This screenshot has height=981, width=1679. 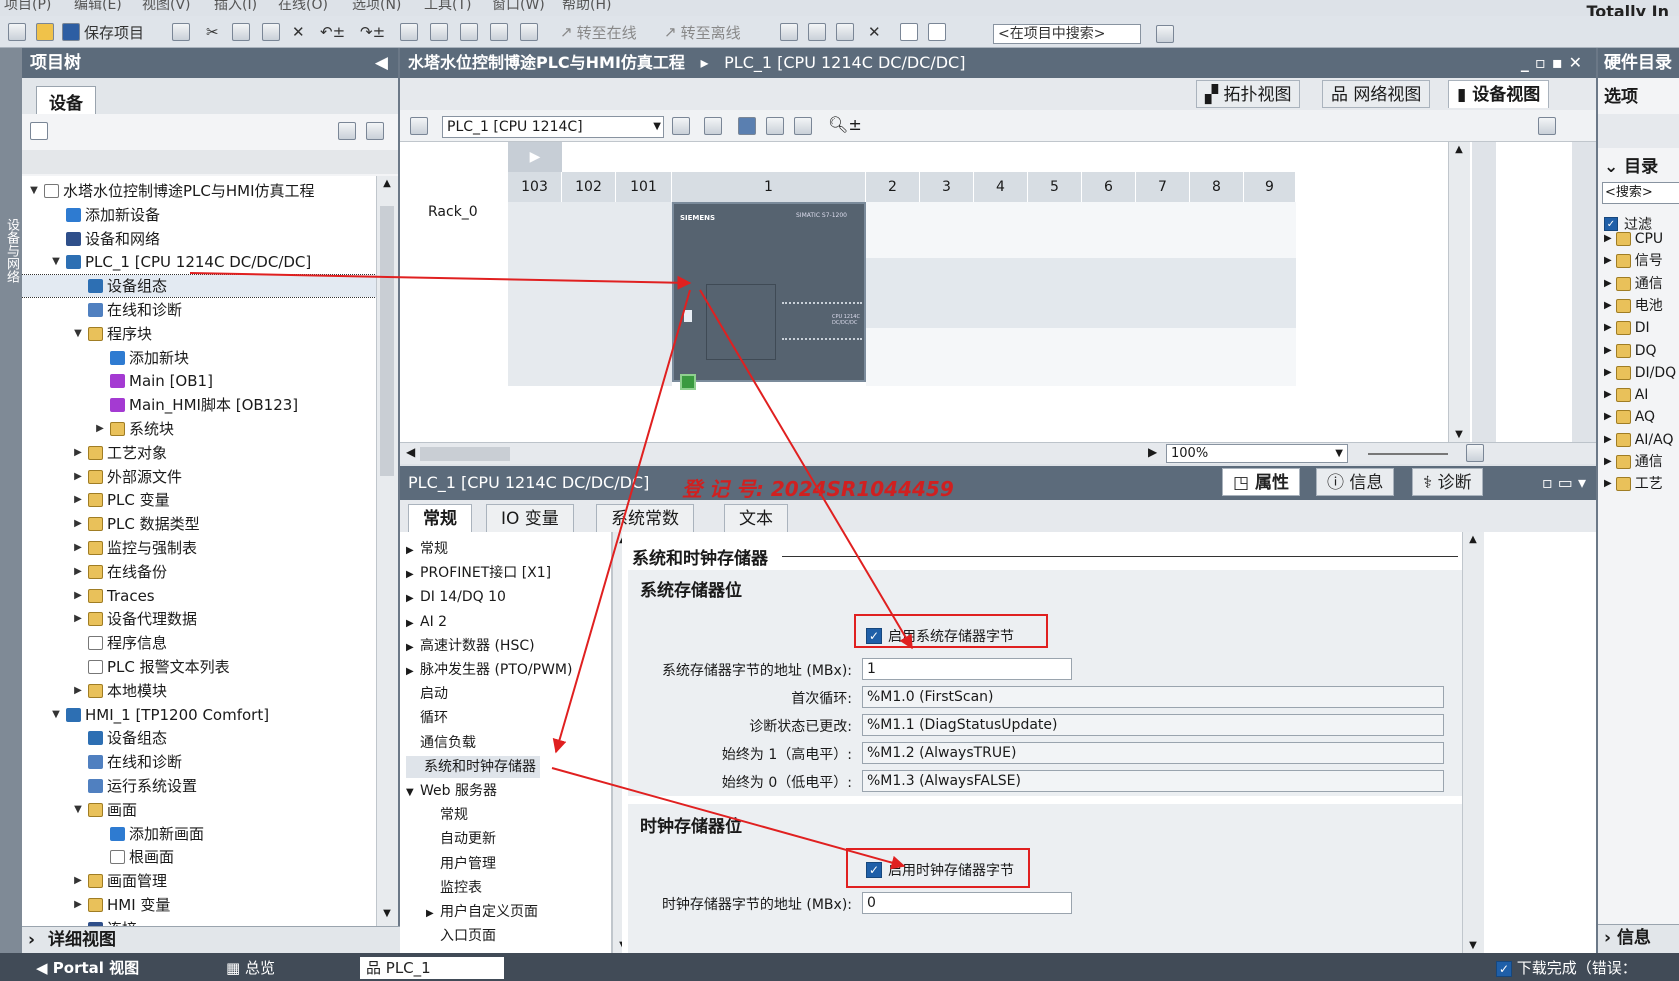 What do you see at coordinates (427, 718) in the screenshot?
I see `property-nav-item: 循环` at bounding box center [427, 718].